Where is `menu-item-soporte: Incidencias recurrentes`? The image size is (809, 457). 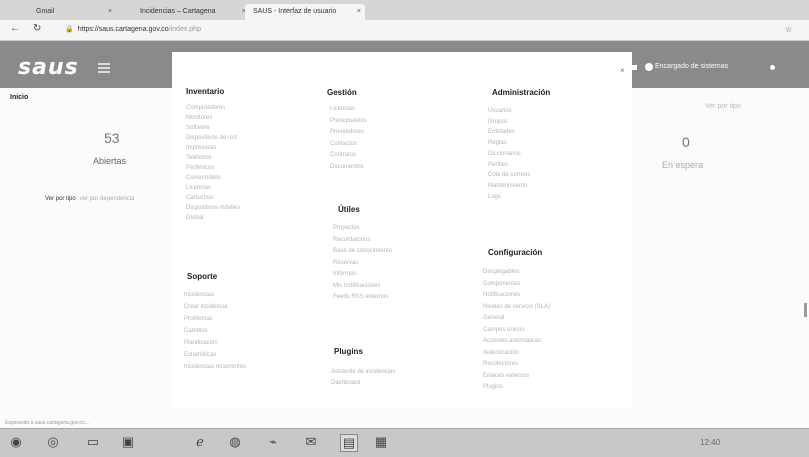 menu-item-soporte: Incidencias recurrentes is located at coordinates (215, 367).